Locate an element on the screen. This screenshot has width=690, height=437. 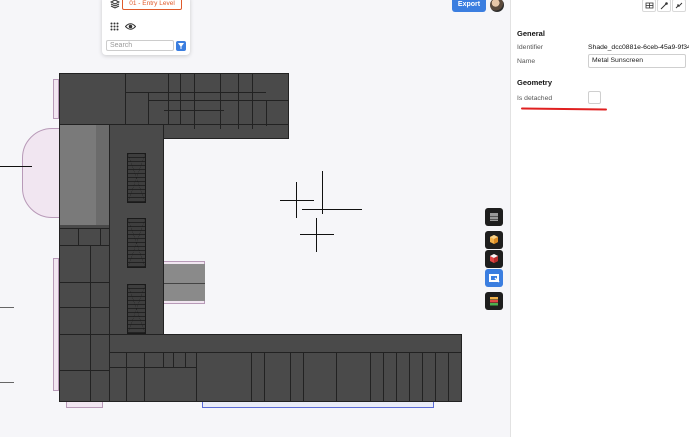
stack-icon is located at coordinates (494, 301).